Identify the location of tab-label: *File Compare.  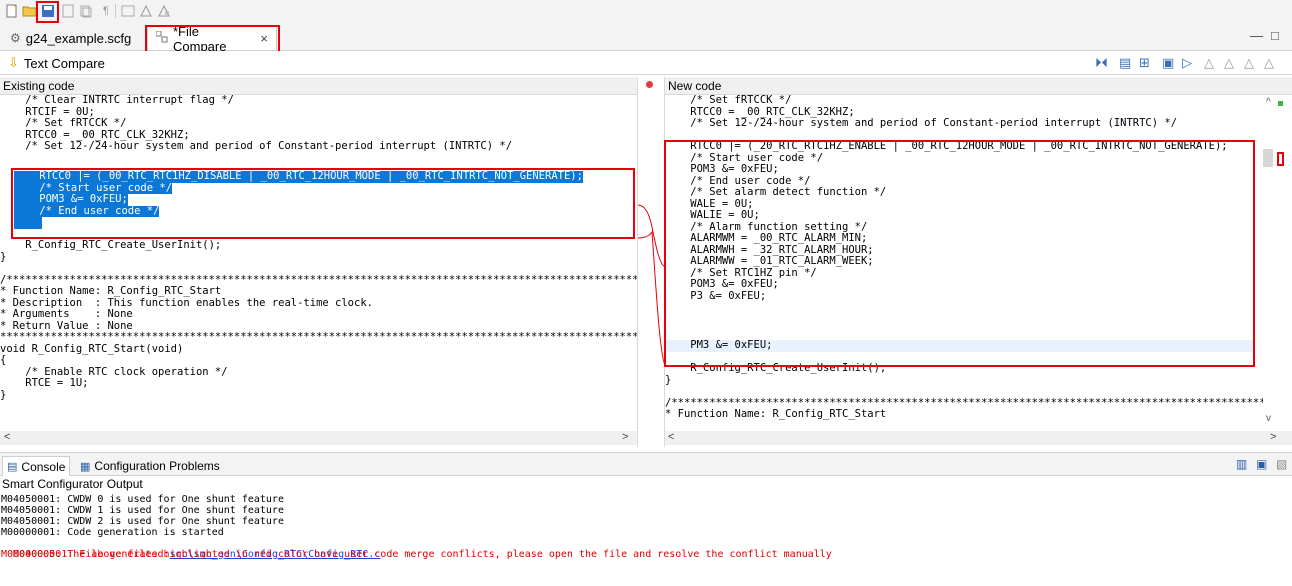
(200, 38).